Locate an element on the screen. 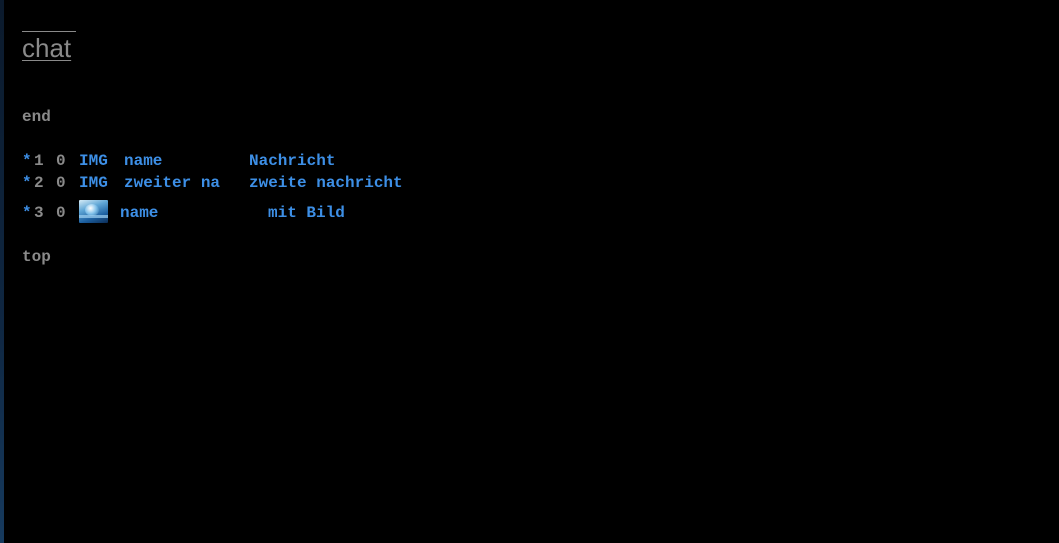 Image resolution: width=1059 pixels, height=543 pixels. message-text: mit Bild is located at coordinates (306, 213).